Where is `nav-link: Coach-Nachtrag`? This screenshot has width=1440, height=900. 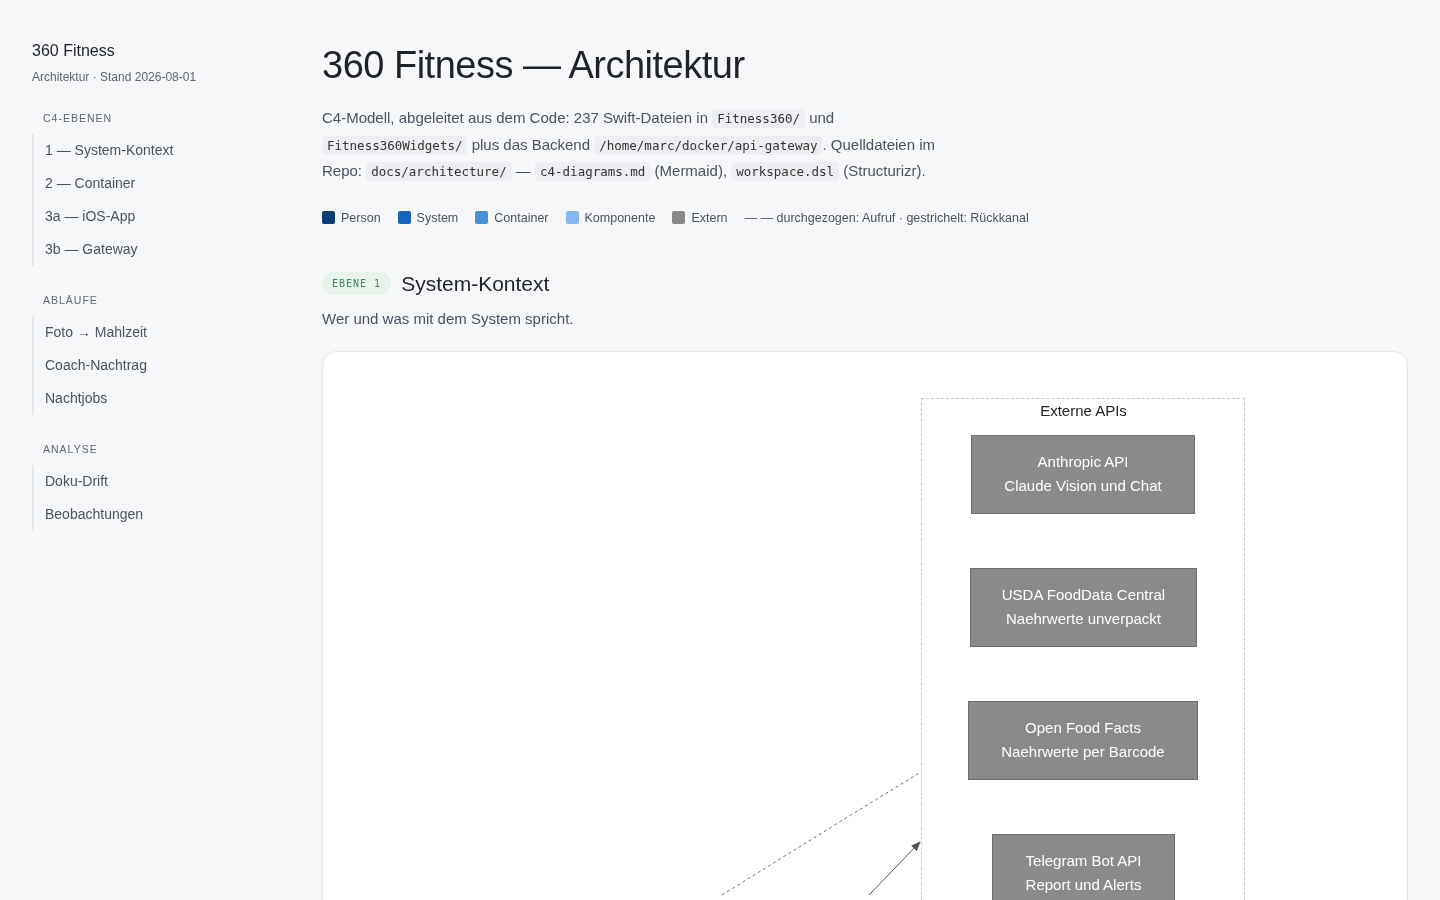 nav-link: Coach-Nachtrag is located at coordinates (162, 365).